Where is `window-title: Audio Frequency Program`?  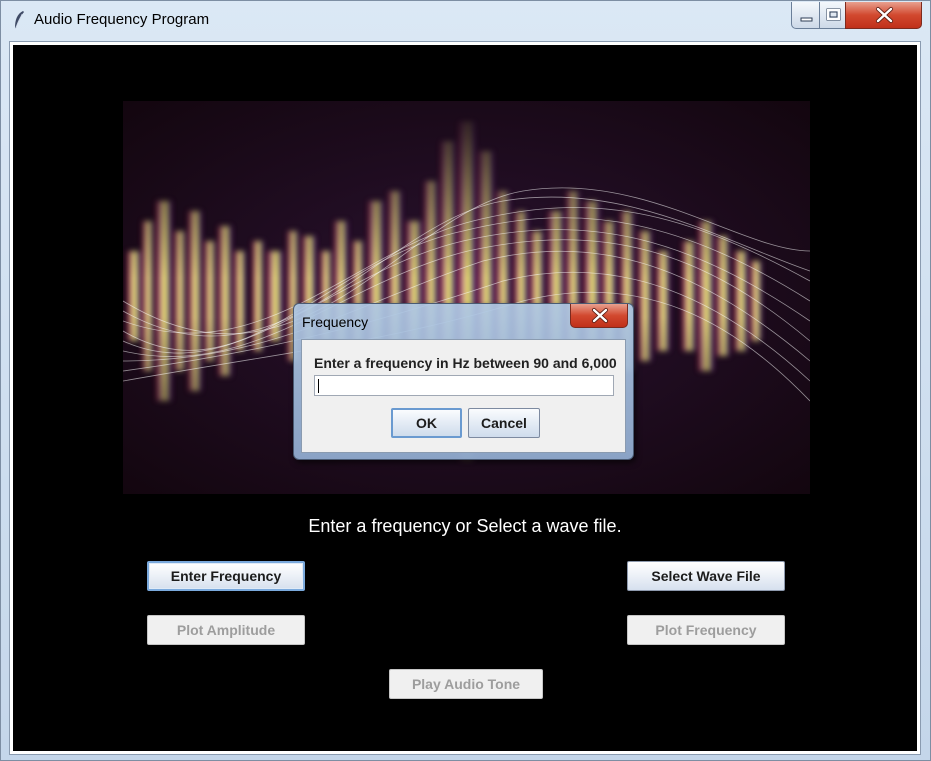
window-title: Audio Frequency Program is located at coordinates (122, 19).